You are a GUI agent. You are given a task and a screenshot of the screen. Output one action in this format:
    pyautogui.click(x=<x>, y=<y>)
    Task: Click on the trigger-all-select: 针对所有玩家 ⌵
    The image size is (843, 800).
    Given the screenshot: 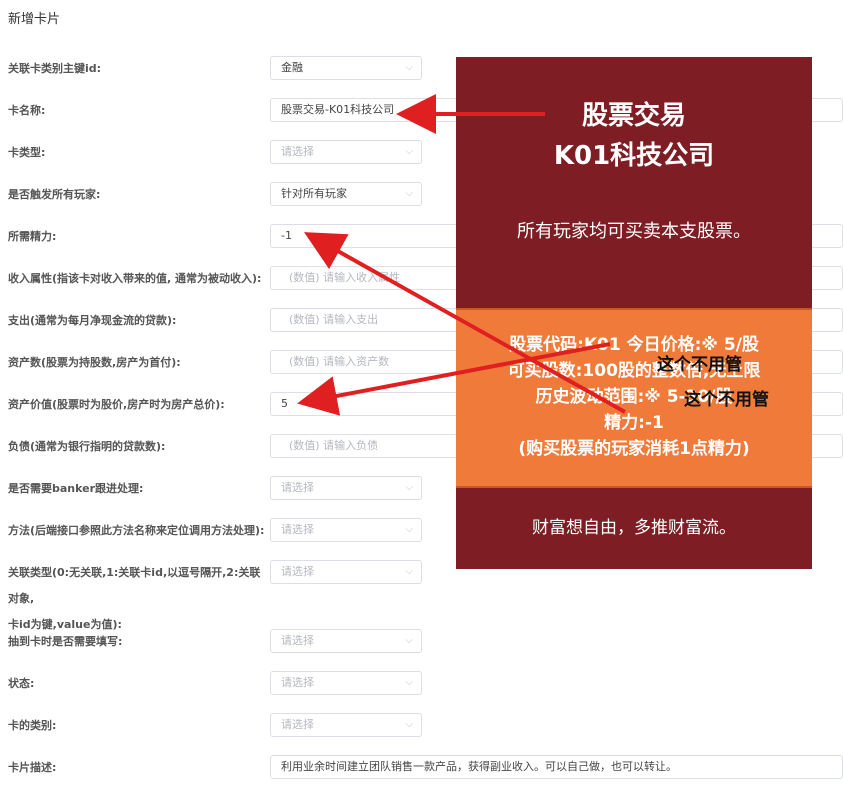 What is the action you would take?
    pyautogui.click(x=346, y=194)
    